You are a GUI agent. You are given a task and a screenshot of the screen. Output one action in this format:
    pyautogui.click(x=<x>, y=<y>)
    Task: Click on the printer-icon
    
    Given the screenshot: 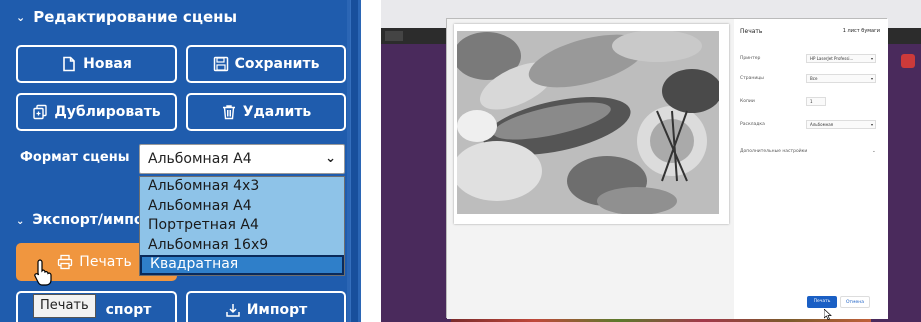 What is the action you would take?
    pyautogui.click(x=65, y=262)
    